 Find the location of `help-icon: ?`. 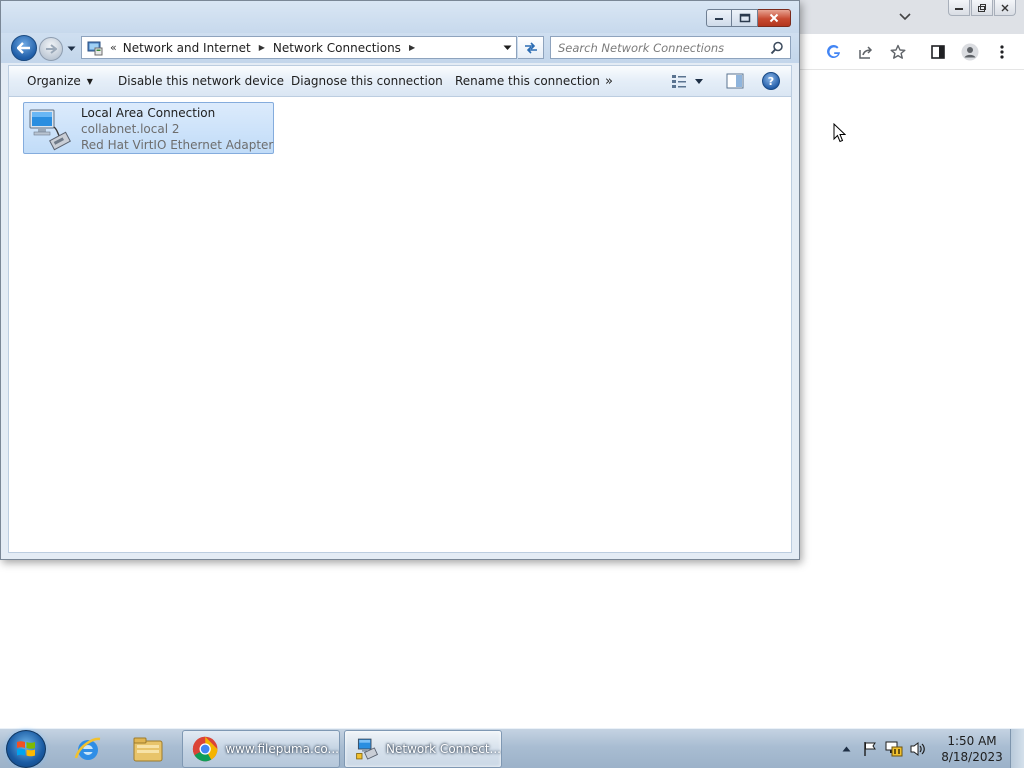

help-icon: ? is located at coordinates (771, 81).